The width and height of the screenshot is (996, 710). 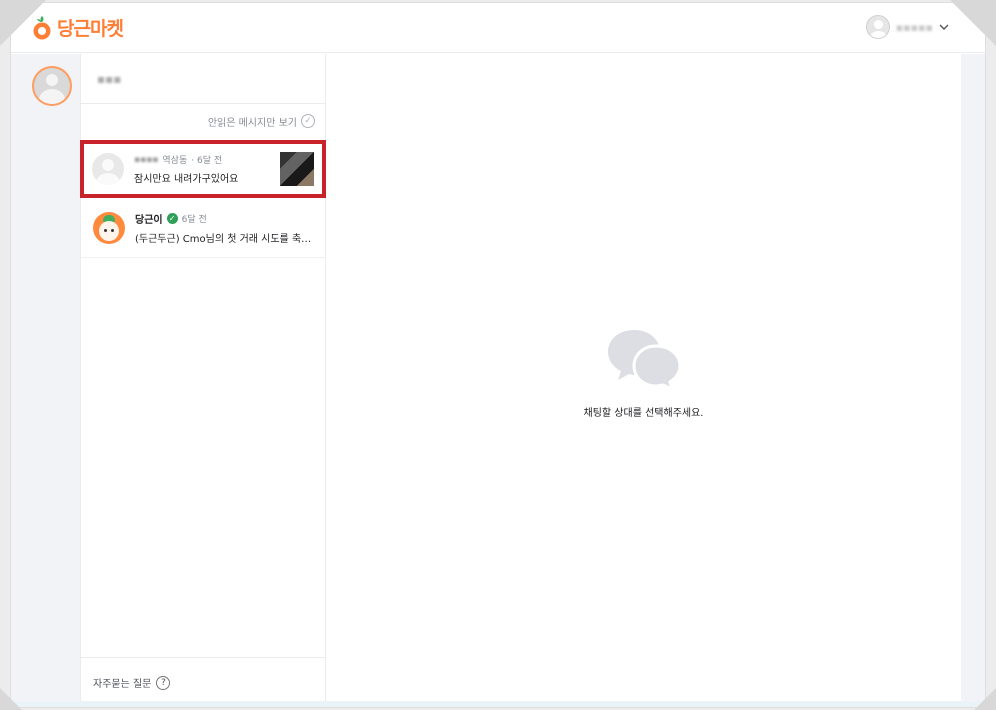 I want to click on item-thumbnail, so click(x=297, y=169).